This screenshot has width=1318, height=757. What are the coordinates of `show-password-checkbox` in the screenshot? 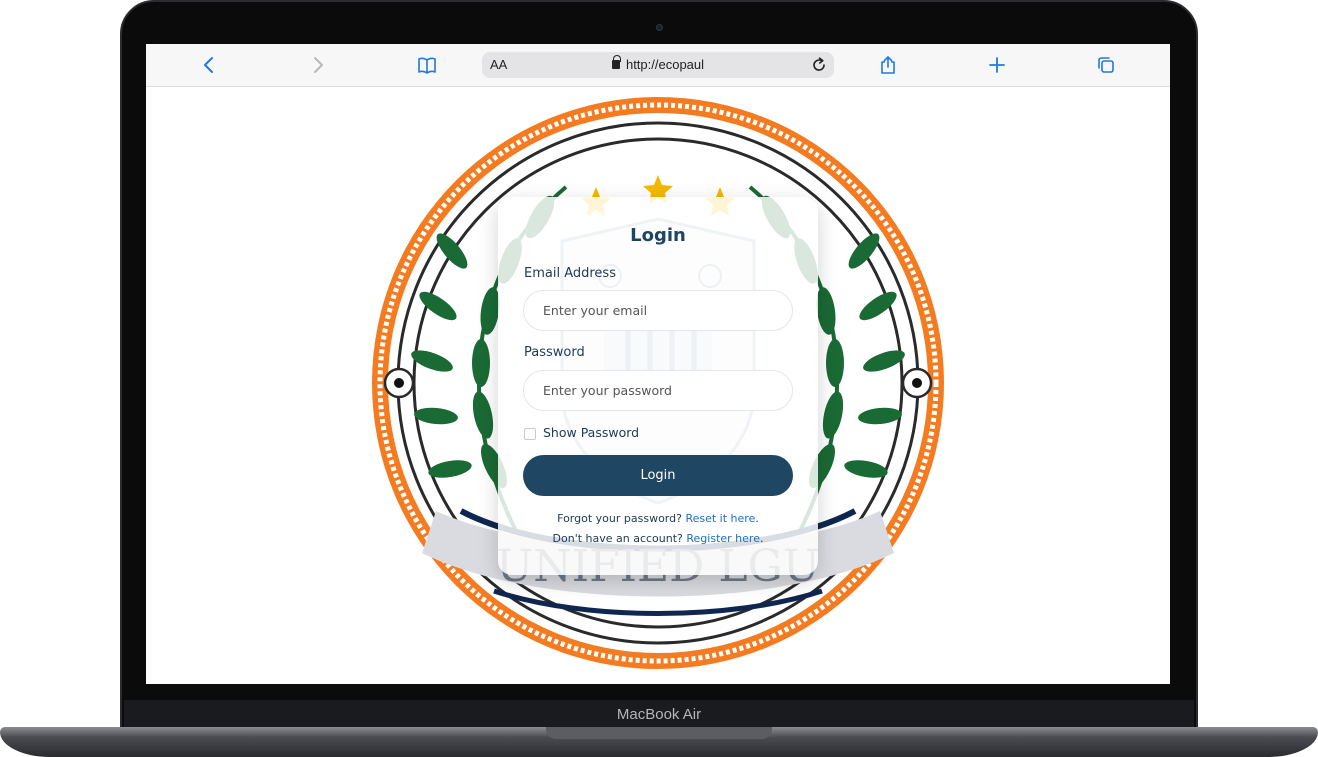 It's located at (530, 434).